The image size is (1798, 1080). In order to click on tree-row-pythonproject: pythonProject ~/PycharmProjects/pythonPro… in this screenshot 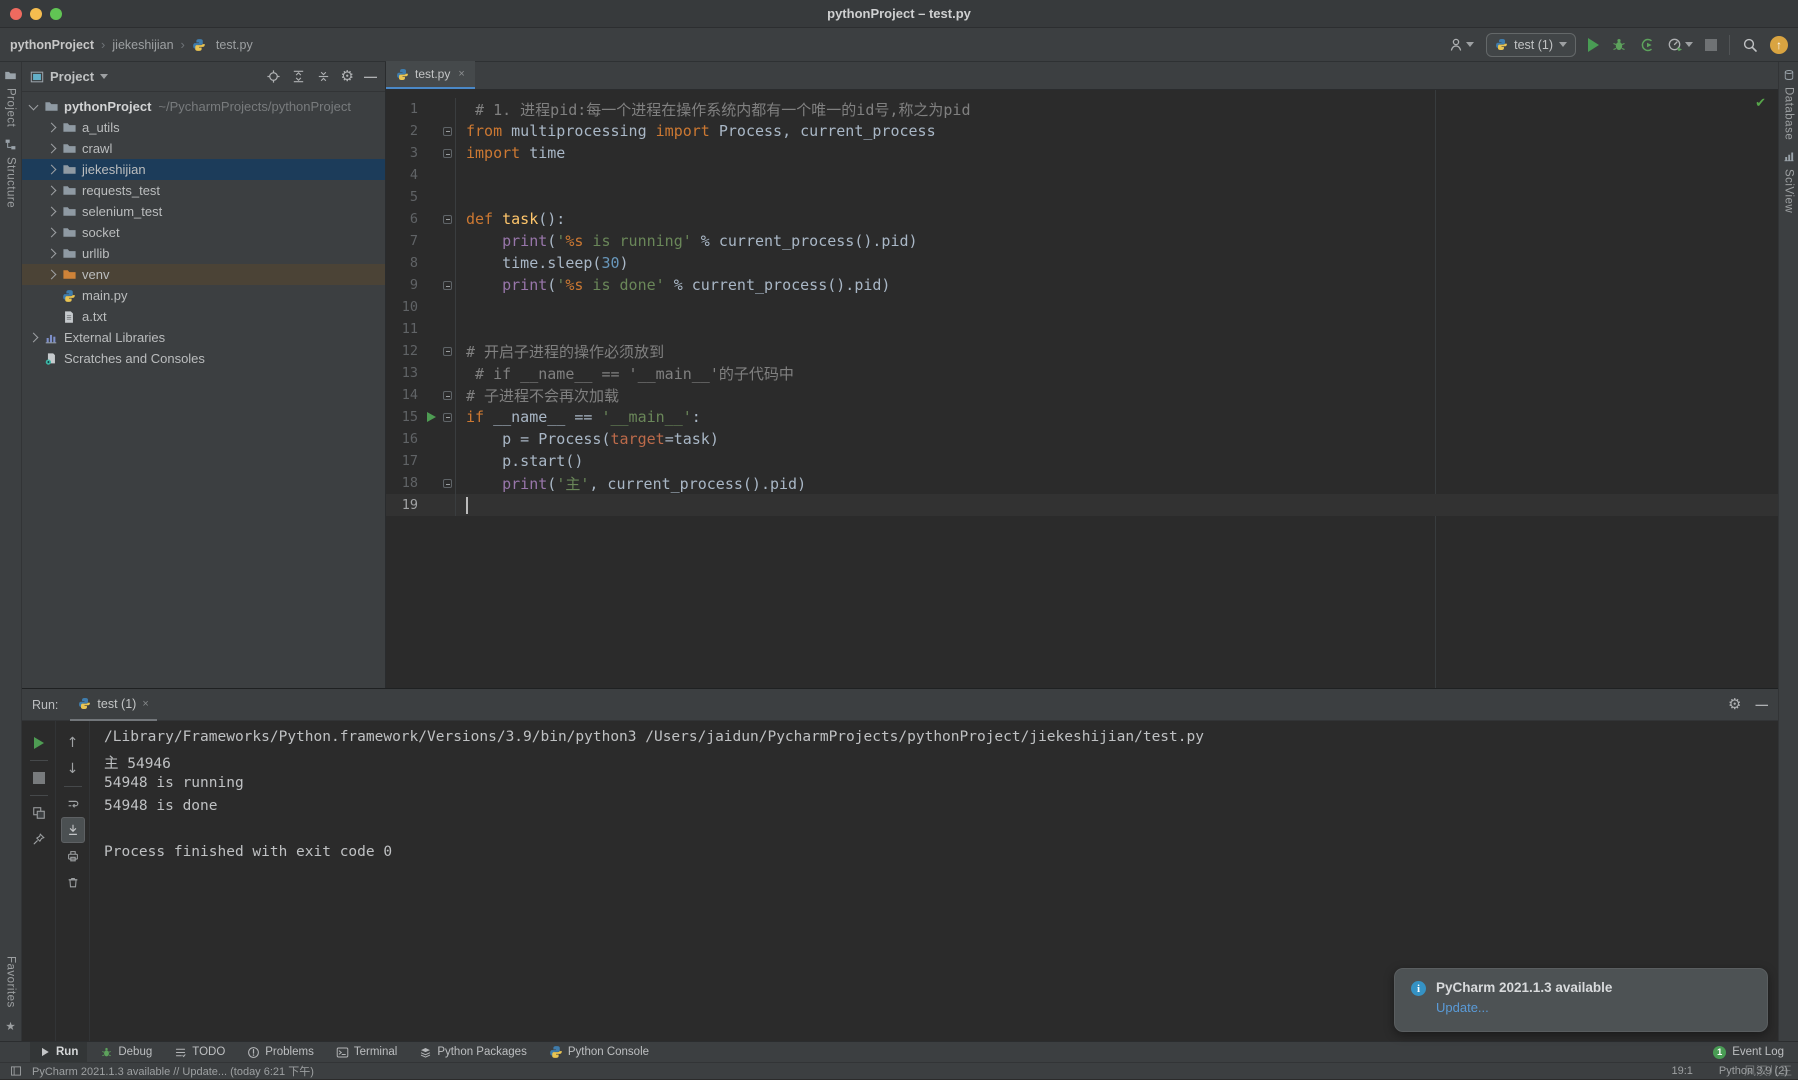, I will do `click(203, 106)`.